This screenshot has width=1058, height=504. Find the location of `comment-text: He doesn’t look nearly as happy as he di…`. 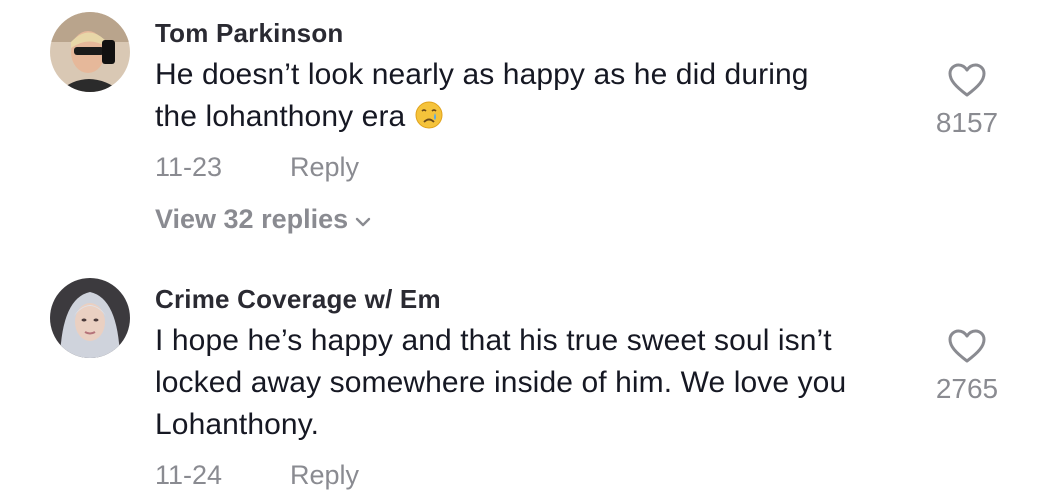

comment-text: He doesn’t look nearly as happy as he di… is located at coordinates (482, 98).